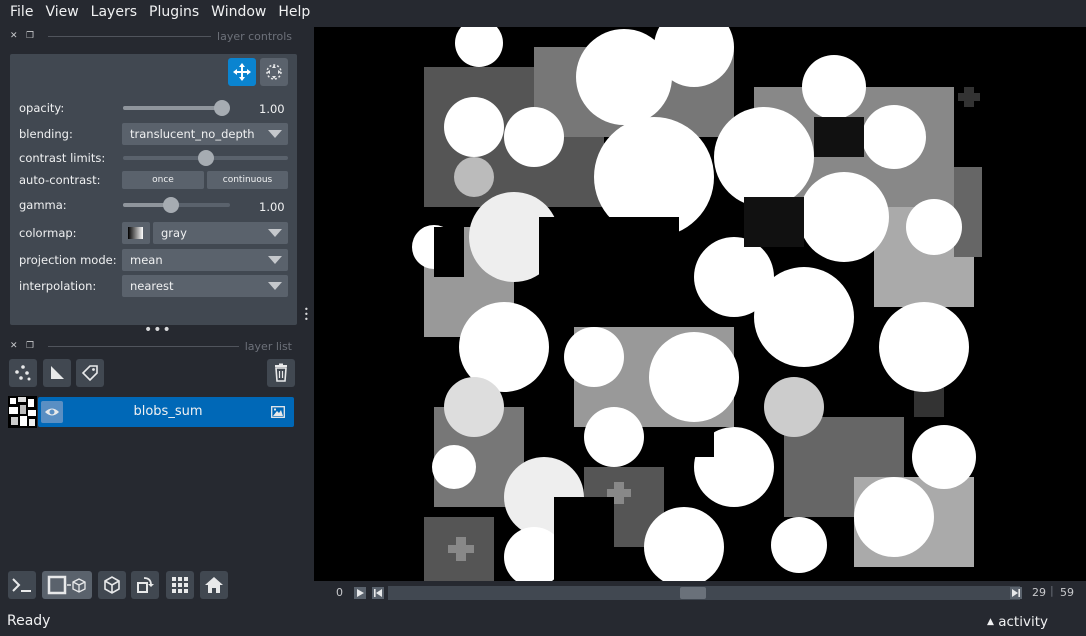 Image resolution: width=1086 pixels, height=636 pixels. I want to click on gamma-value: 1.00, so click(272, 207).